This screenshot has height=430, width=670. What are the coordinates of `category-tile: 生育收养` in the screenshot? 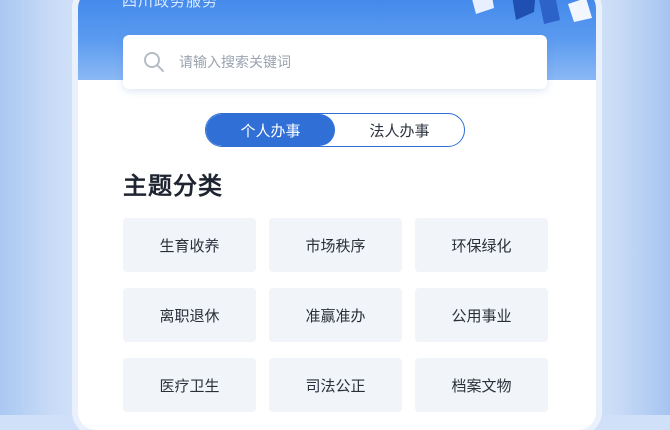 It's located at (189, 245).